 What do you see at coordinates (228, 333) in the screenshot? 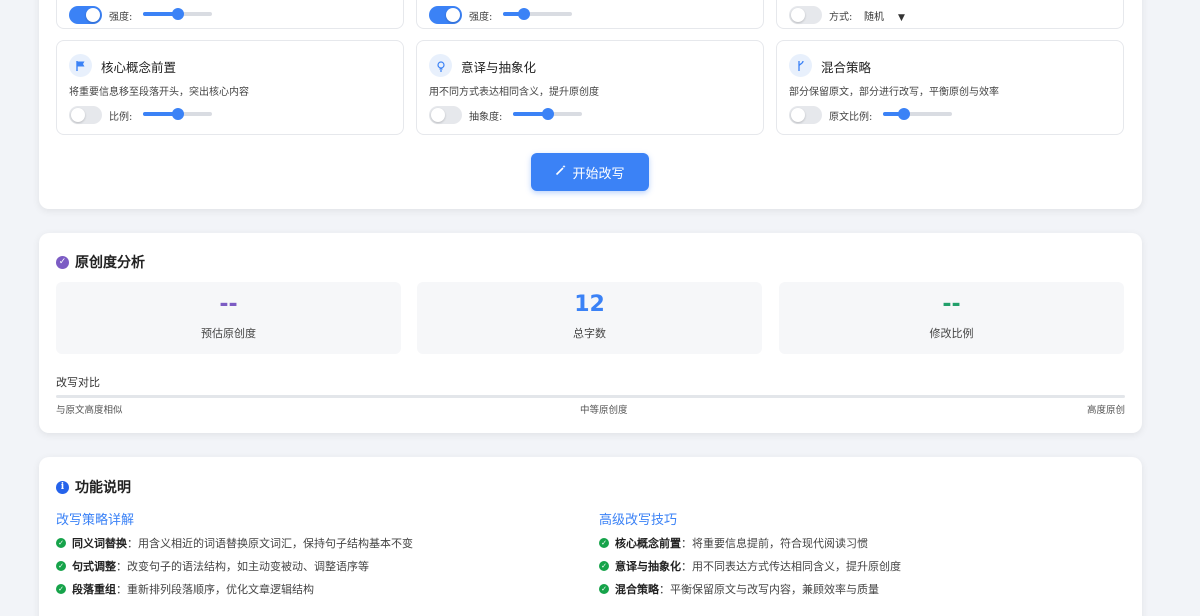
I see `stat-label: 预估原创度` at bounding box center [228, 333].